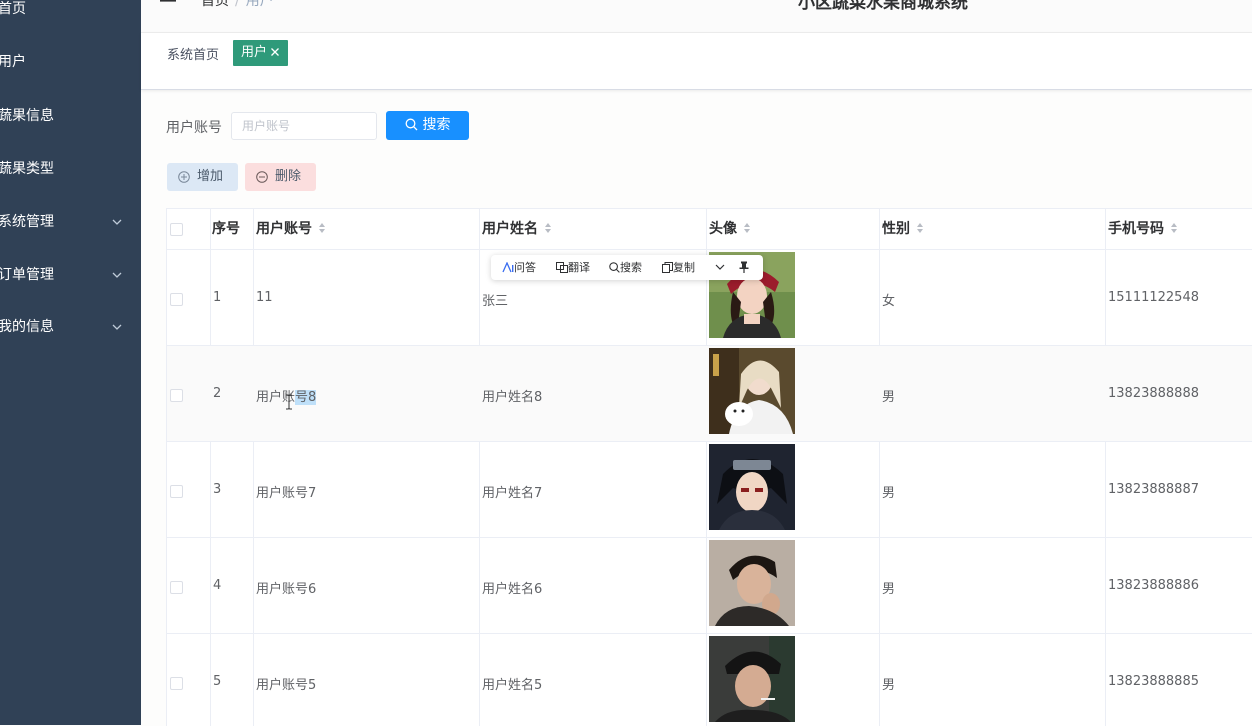  Describe the element at coordinates (512, 397) in the screenshot. I see `cell-name: 用户姓名8` at that location.